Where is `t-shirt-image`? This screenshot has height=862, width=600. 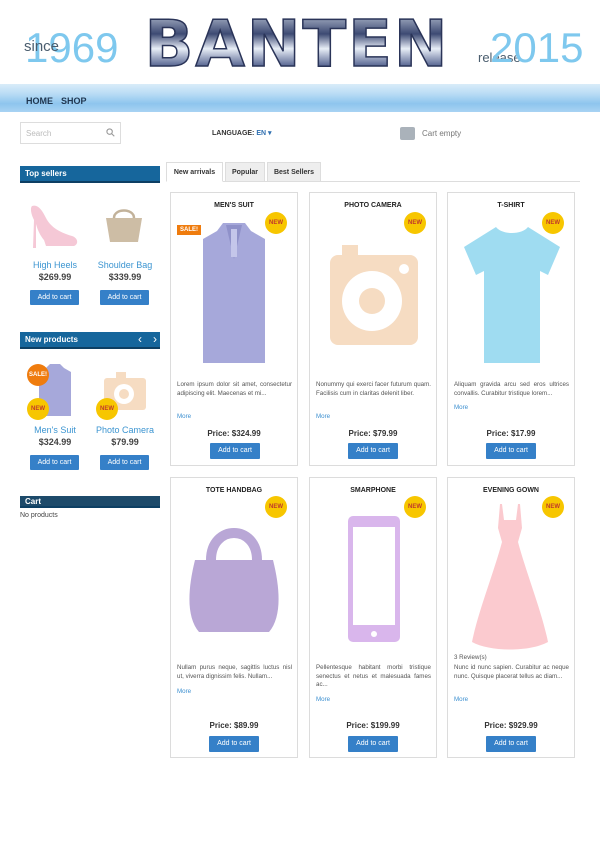
t-shirt-image is located at coordinates (512, 295).